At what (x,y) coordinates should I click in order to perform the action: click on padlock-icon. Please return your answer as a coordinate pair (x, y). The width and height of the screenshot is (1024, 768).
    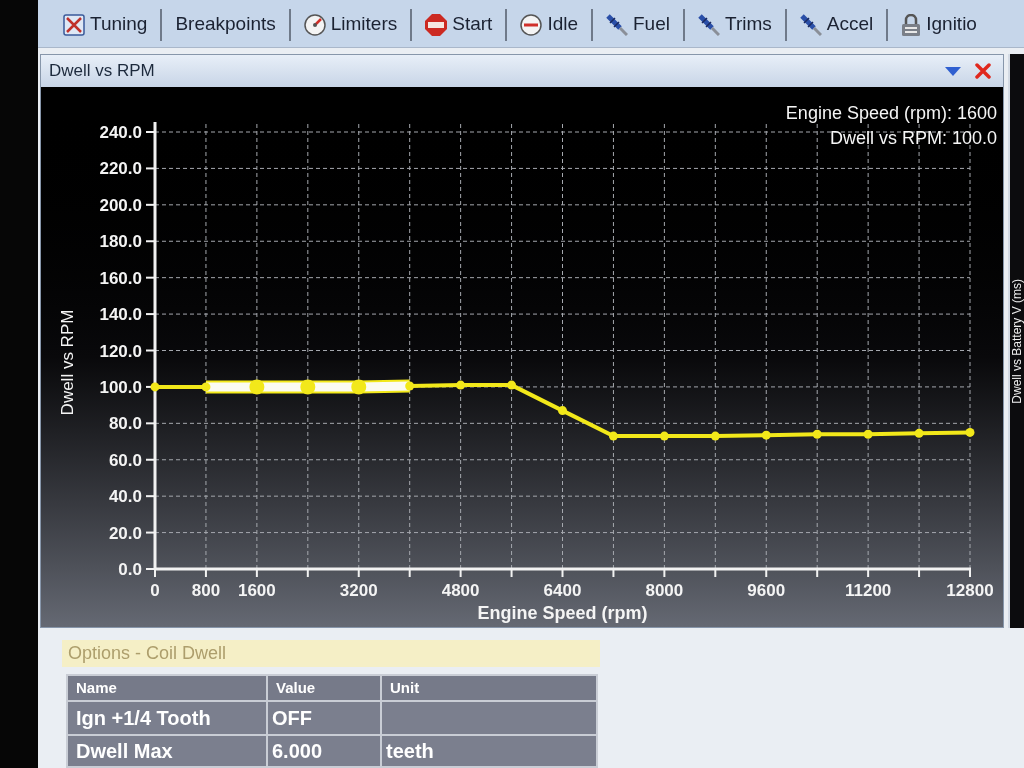
    Looking at the image, I should click on (911, 24).